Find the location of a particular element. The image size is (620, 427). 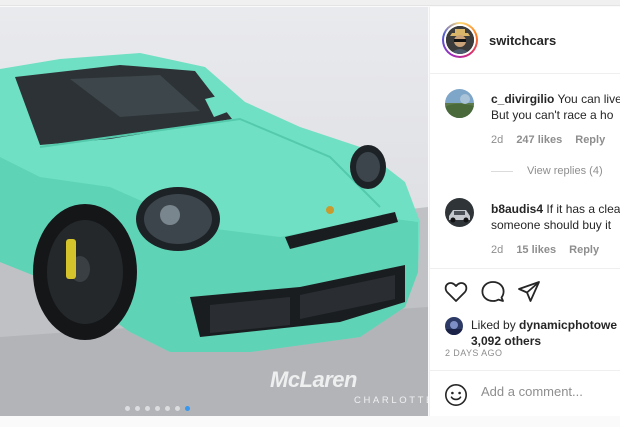

view-replies-link: View replies (4) is located at coordinates (547, 171).